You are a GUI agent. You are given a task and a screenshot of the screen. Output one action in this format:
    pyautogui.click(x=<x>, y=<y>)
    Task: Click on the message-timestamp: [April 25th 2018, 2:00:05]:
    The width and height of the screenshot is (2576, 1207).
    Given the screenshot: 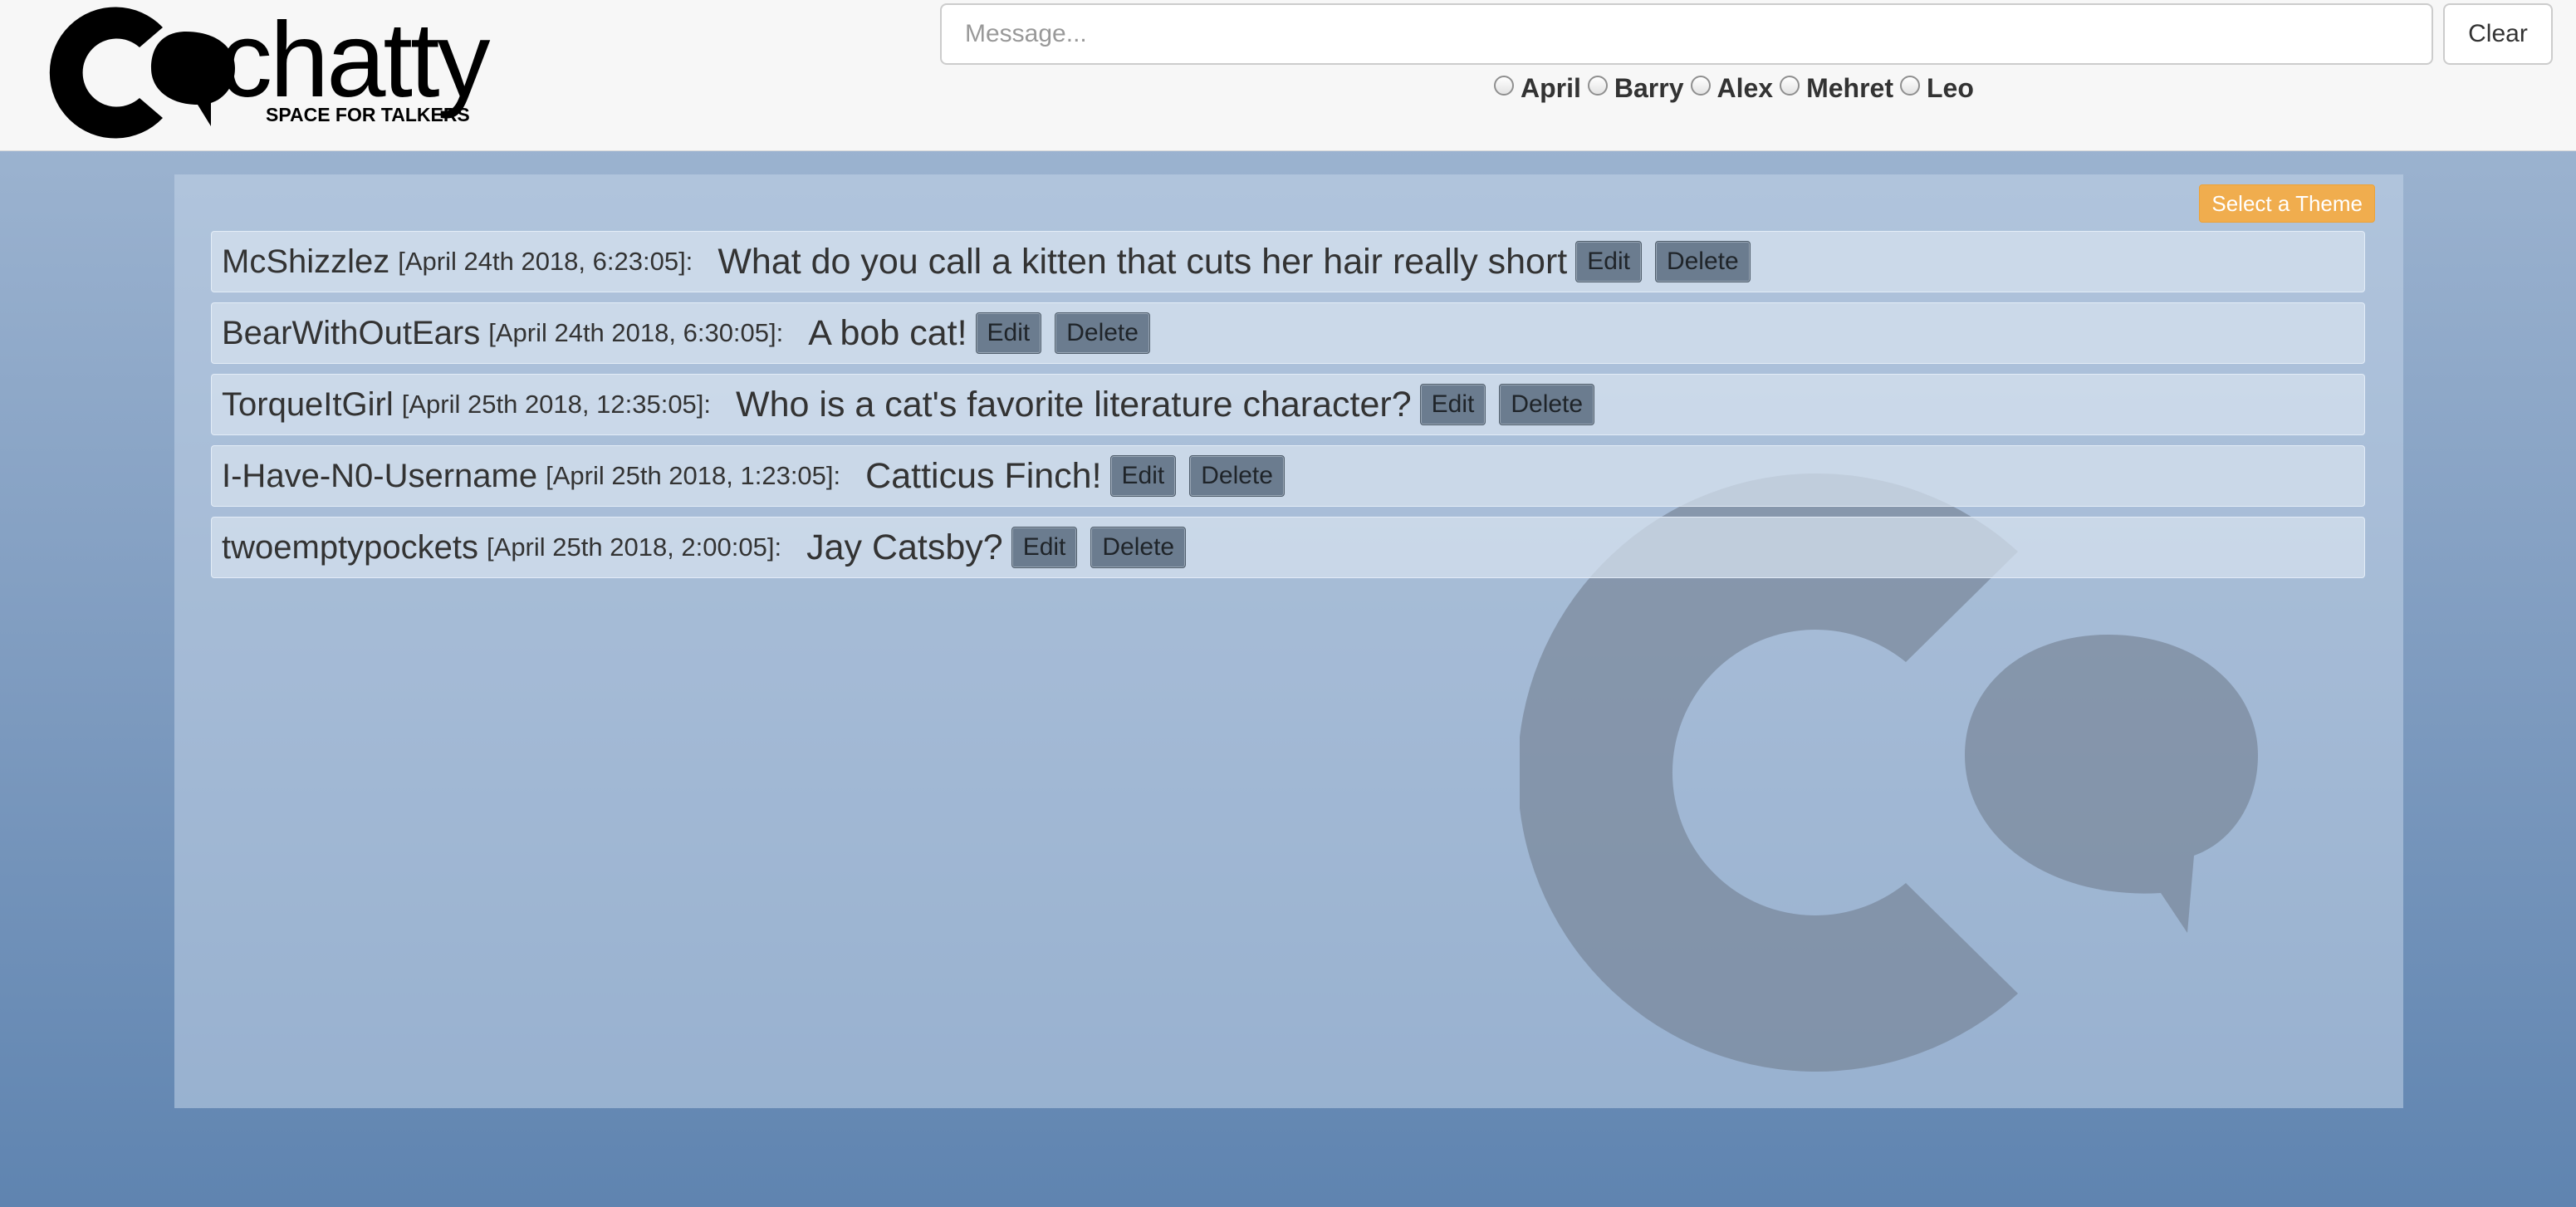 What is the action you would take?
    pyautogui.click(x=635, y=547)
    